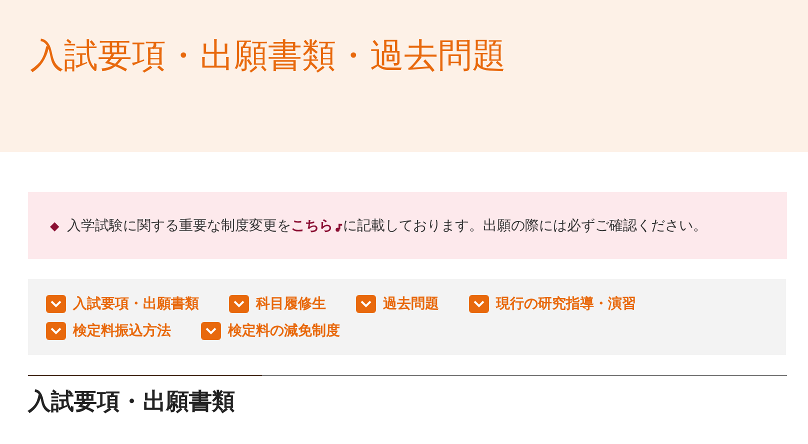 Image resolution: width=808 pixels, height=444 pixels. I want to click on notice-text: 入学試験に関する重要な制度変更をこちら に記載しております。出願の際には必ずご確認ください。, so click(387, 225).